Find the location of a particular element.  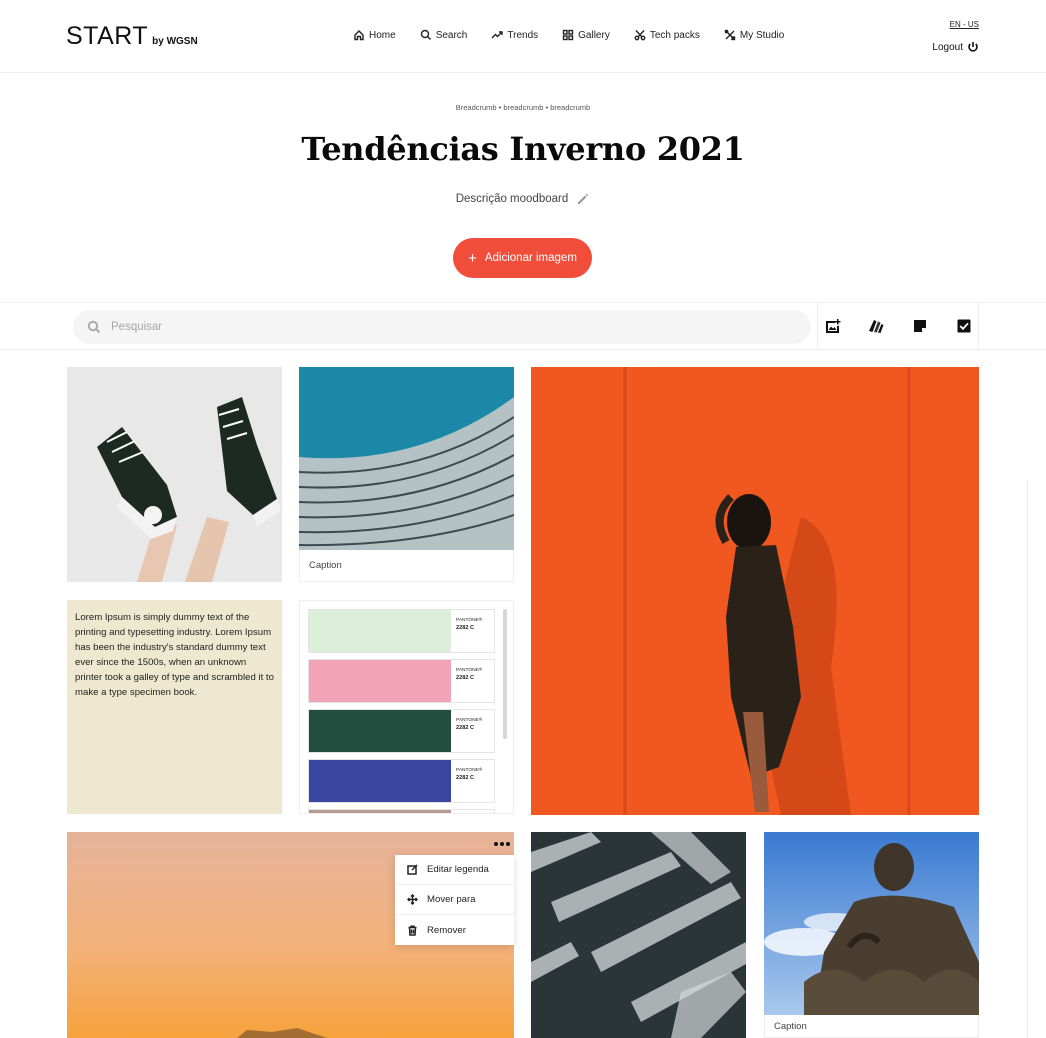

power-icon is located at coordinates (973, 47).